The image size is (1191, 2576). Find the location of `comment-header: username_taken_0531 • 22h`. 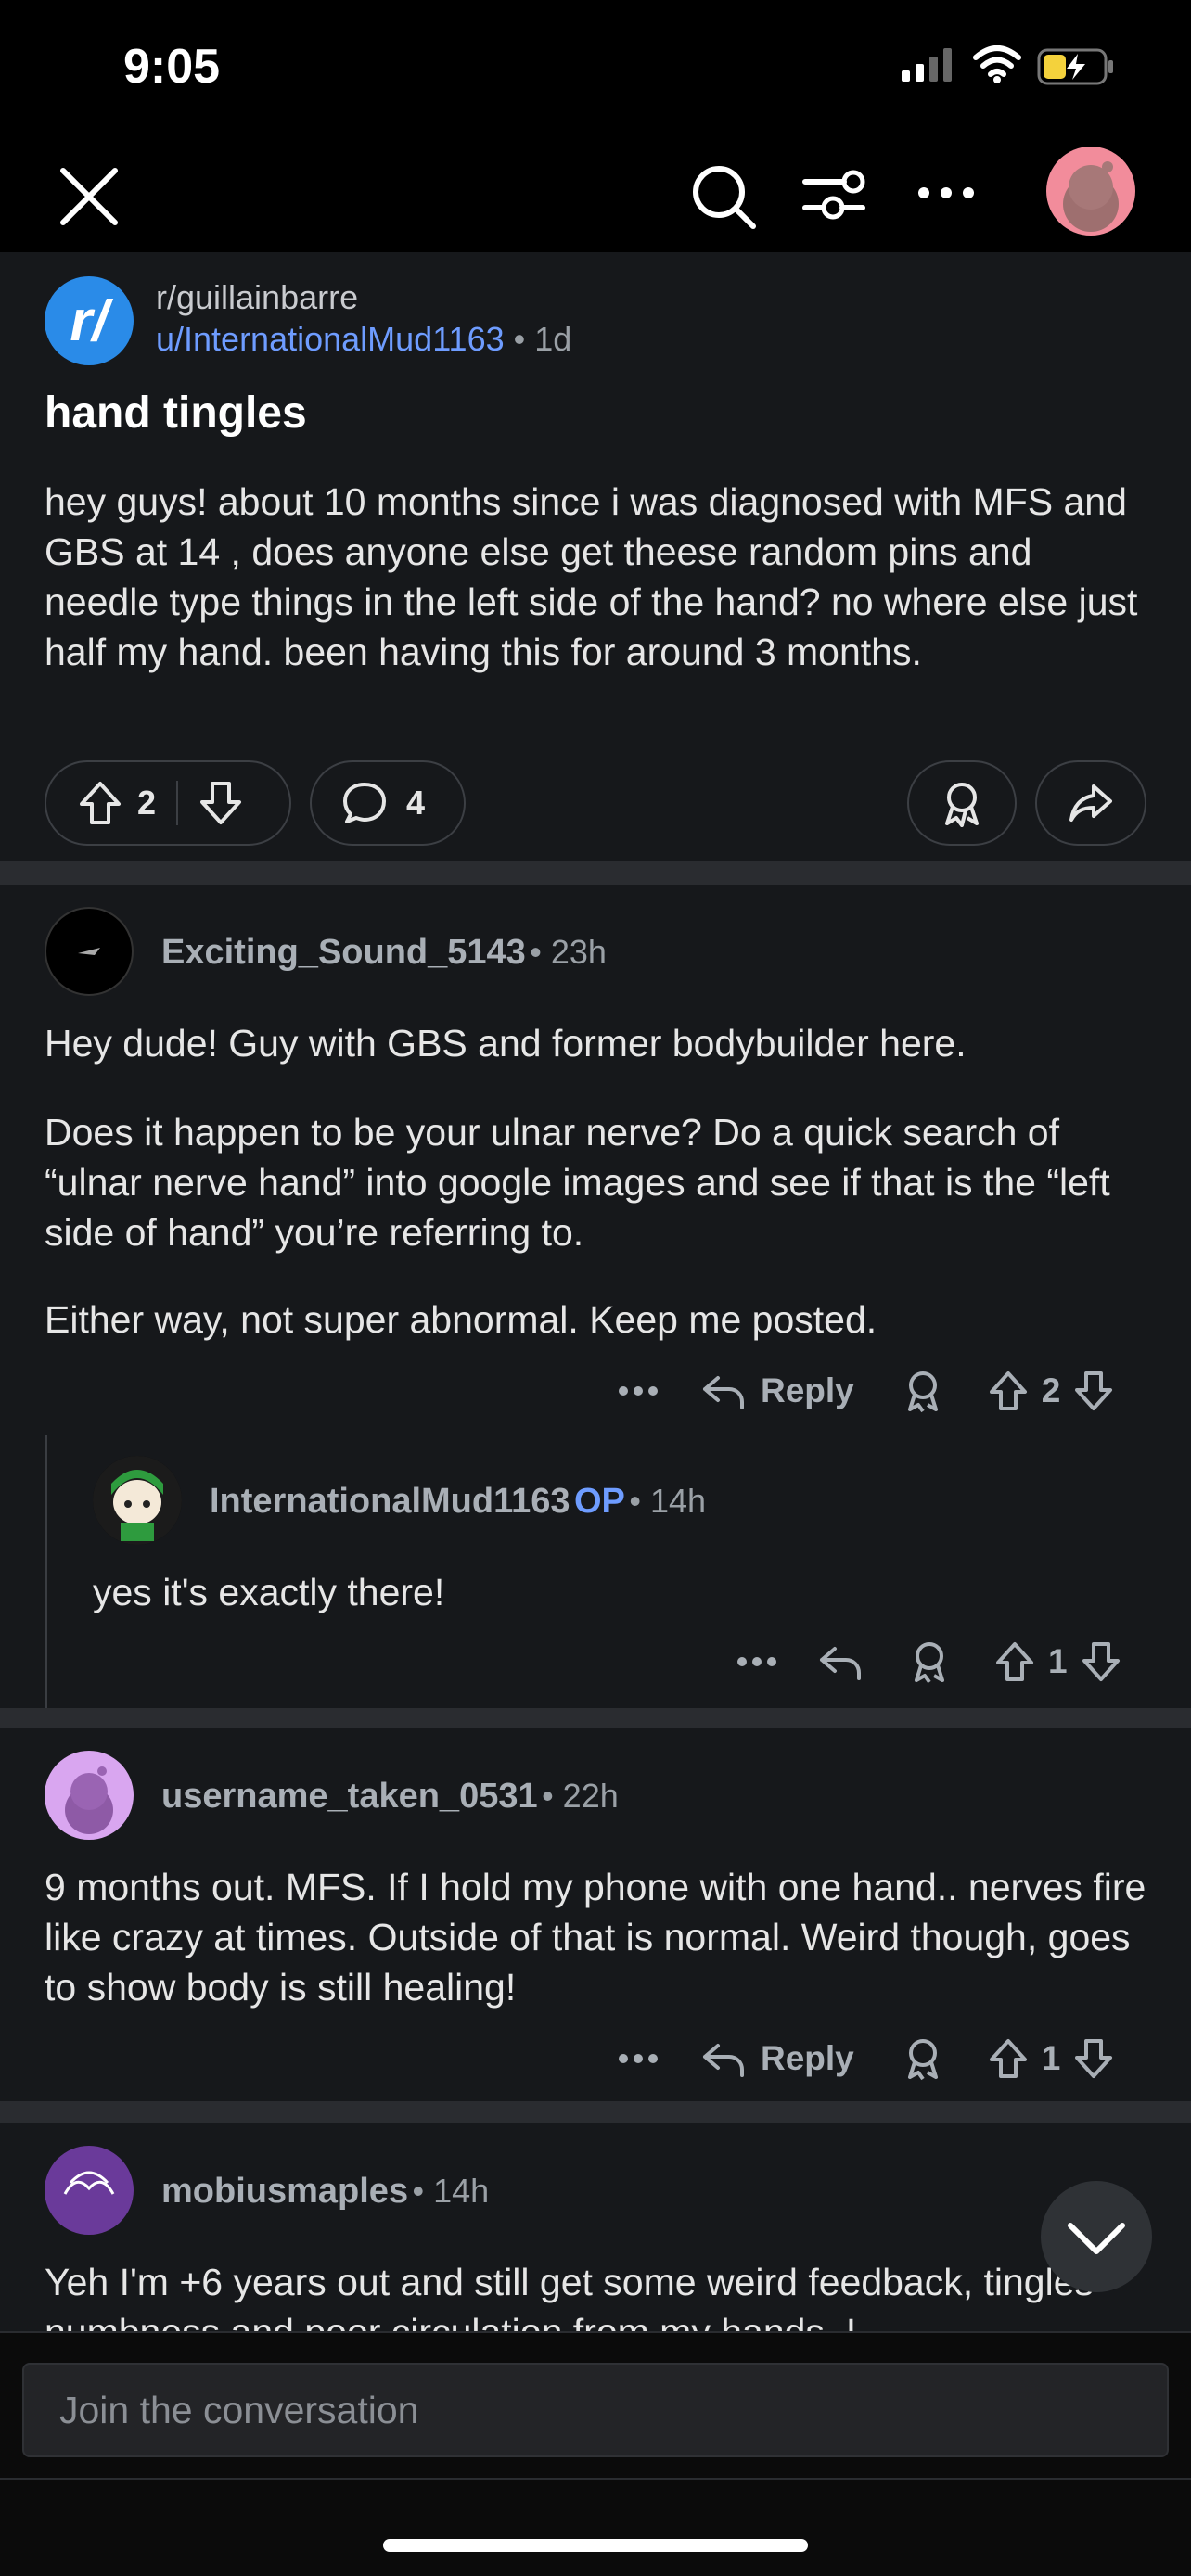

comment-header: username_taken_0531 • 22h is located at coordinates (390, 1796).